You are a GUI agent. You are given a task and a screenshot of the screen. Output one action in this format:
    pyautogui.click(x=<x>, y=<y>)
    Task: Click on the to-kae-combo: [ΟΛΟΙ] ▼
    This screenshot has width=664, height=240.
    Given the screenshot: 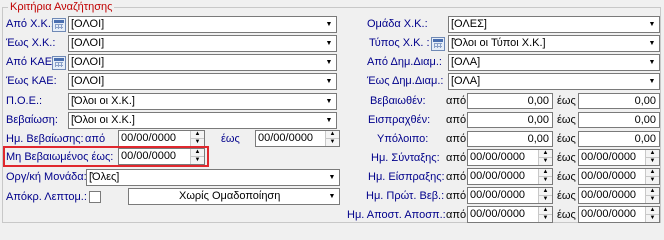 What is the action you would take?
    pyautogui.click(x=202, y=81)
    